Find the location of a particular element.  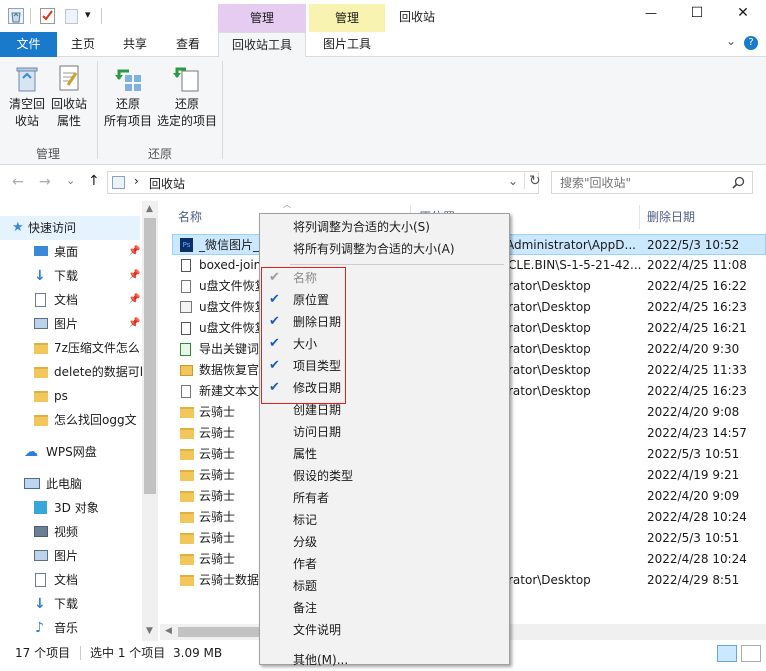

recent-locations-button: ⌄ is located at coordinates (70, 180).